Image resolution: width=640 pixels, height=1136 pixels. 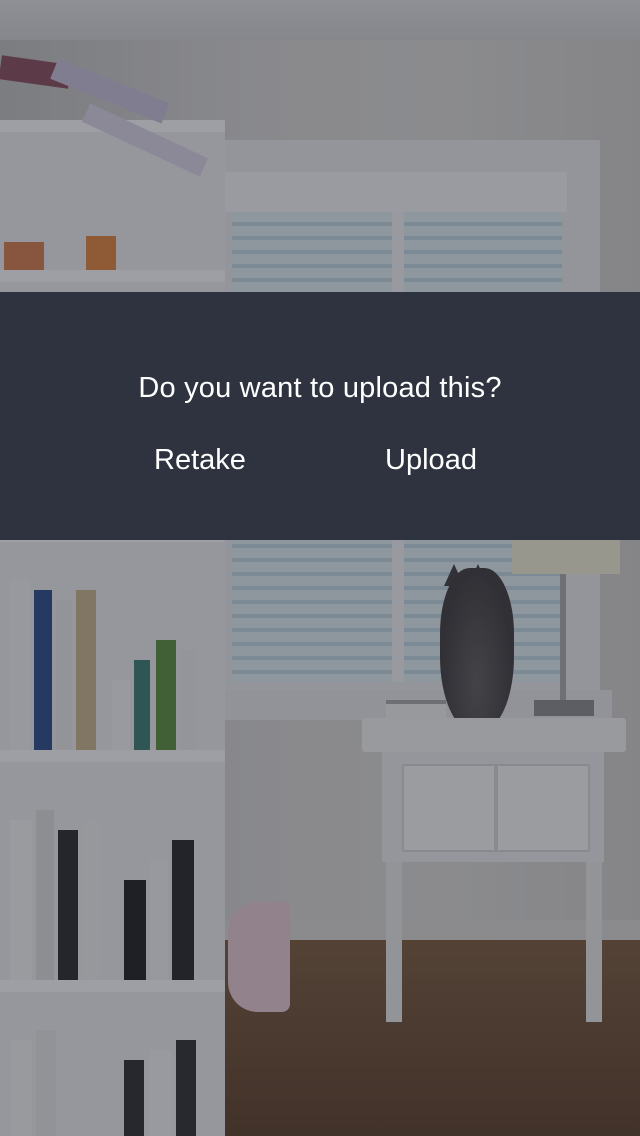 What do you see at coordinates (431, 460) in the screenshot?
I see `upload-button: Upload` at bounding box center [431, 460].